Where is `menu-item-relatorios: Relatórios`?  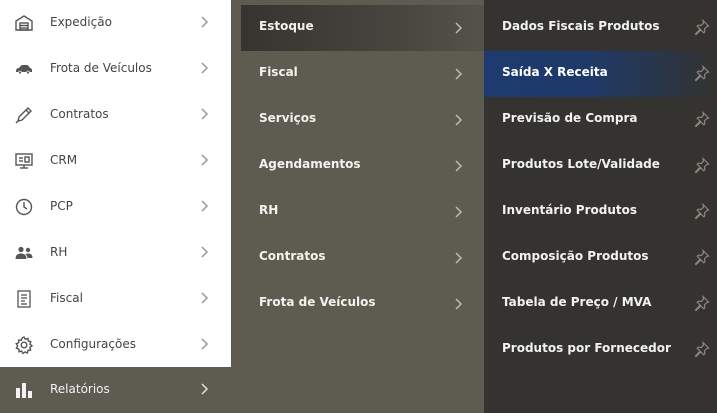 menu-item-relatorios: Relatórios is located at coordinates (115, 390).